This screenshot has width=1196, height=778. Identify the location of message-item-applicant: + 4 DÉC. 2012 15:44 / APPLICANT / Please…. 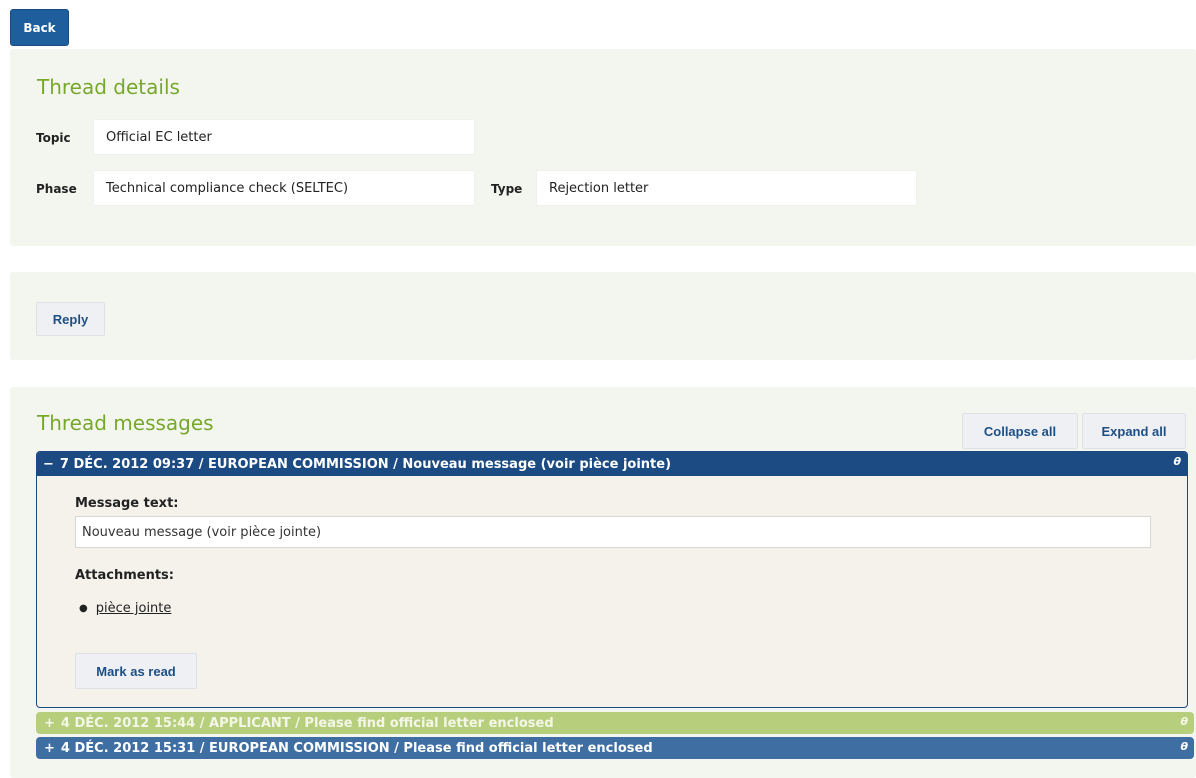
(615, 723).